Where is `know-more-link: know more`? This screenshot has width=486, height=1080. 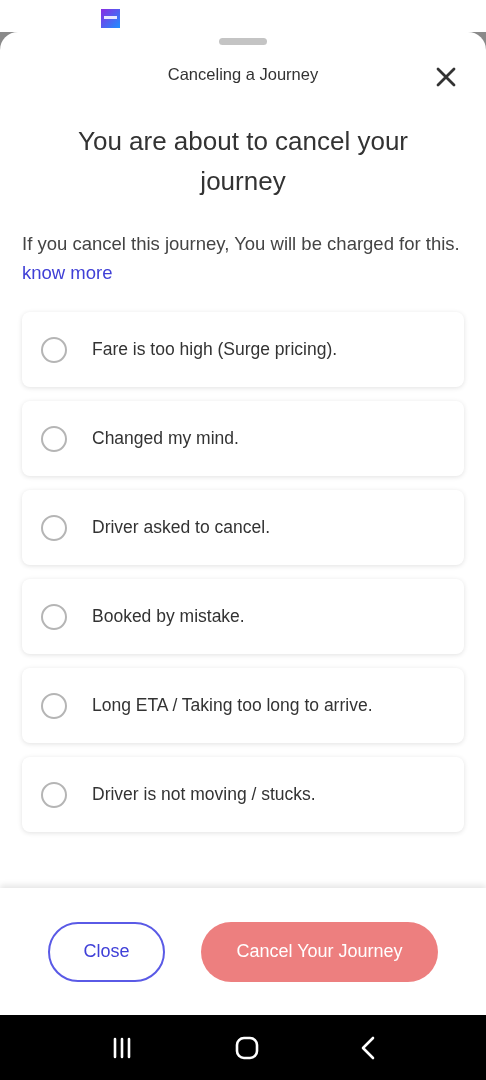
know-more-link: know more is located at coordinates (67, 272).